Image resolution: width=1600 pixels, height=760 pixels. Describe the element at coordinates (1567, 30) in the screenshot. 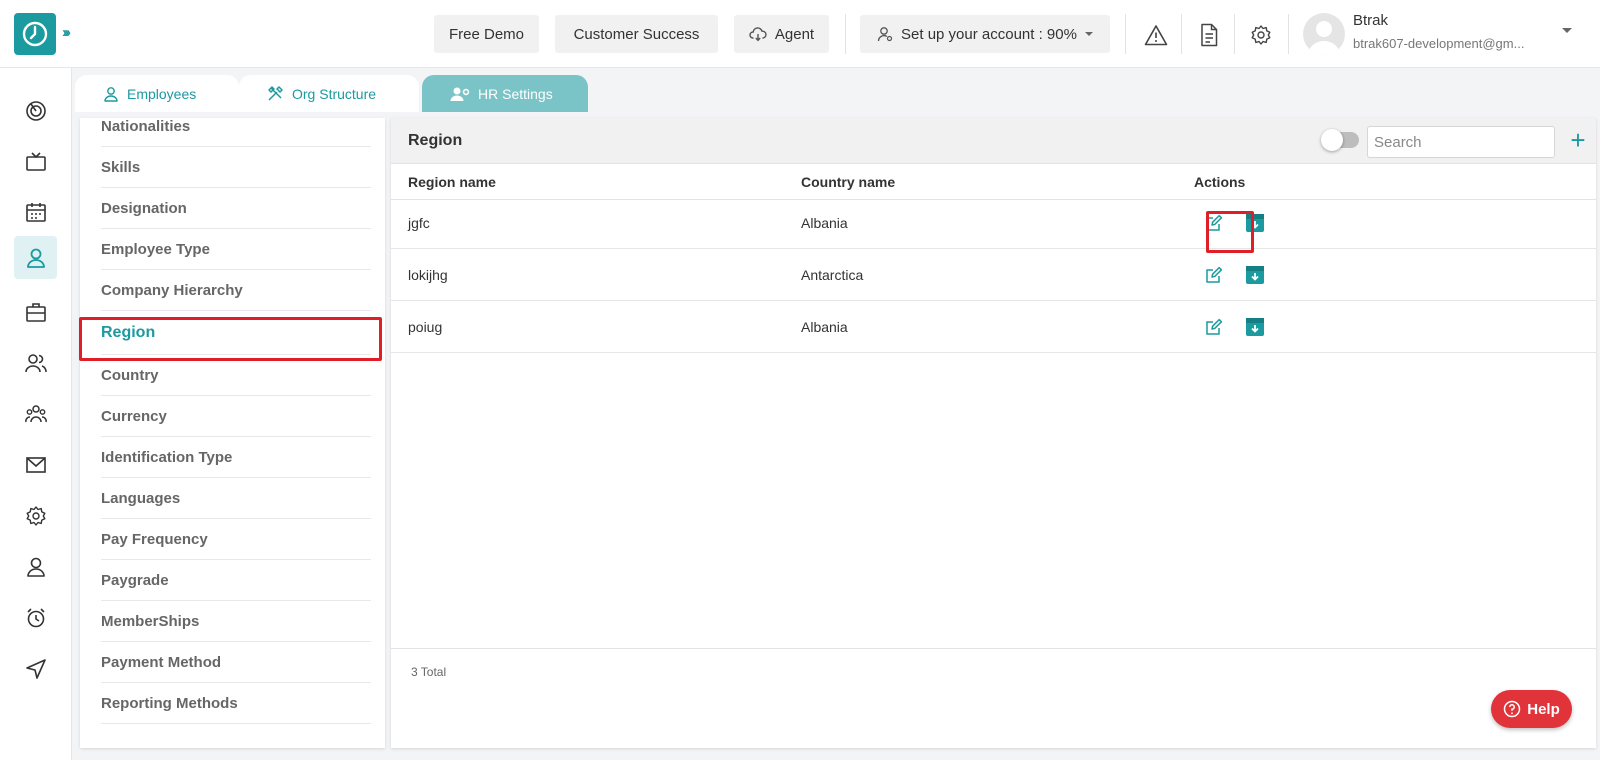

I see `user-menu-chevron-icon` at that location.